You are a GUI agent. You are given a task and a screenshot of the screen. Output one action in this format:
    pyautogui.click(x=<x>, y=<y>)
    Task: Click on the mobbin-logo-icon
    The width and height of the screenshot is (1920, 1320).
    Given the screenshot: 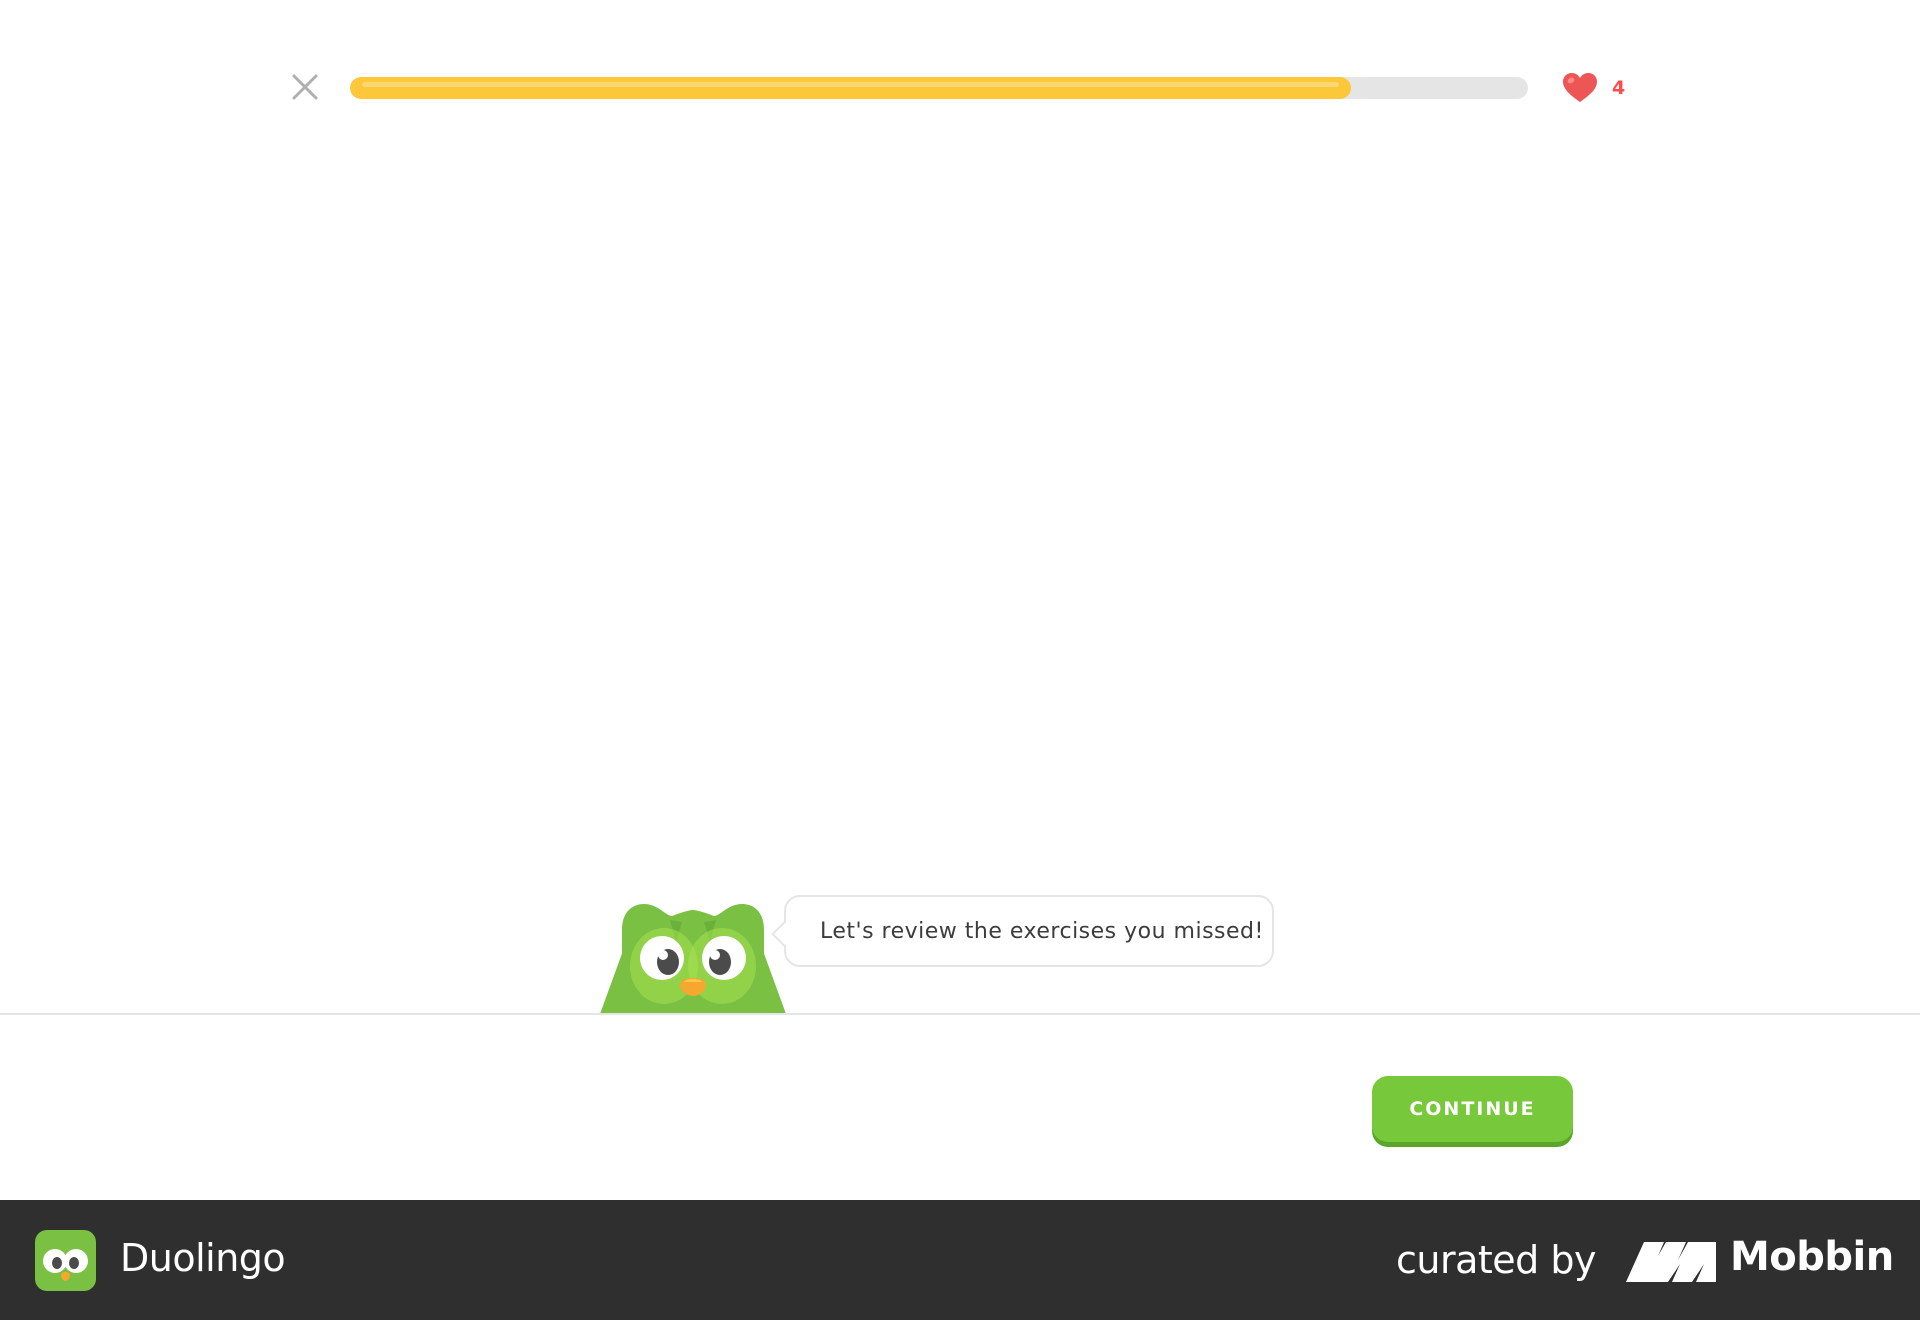 What is the action you would take?
    pyautogui.click(x=1671, y=1262)
    